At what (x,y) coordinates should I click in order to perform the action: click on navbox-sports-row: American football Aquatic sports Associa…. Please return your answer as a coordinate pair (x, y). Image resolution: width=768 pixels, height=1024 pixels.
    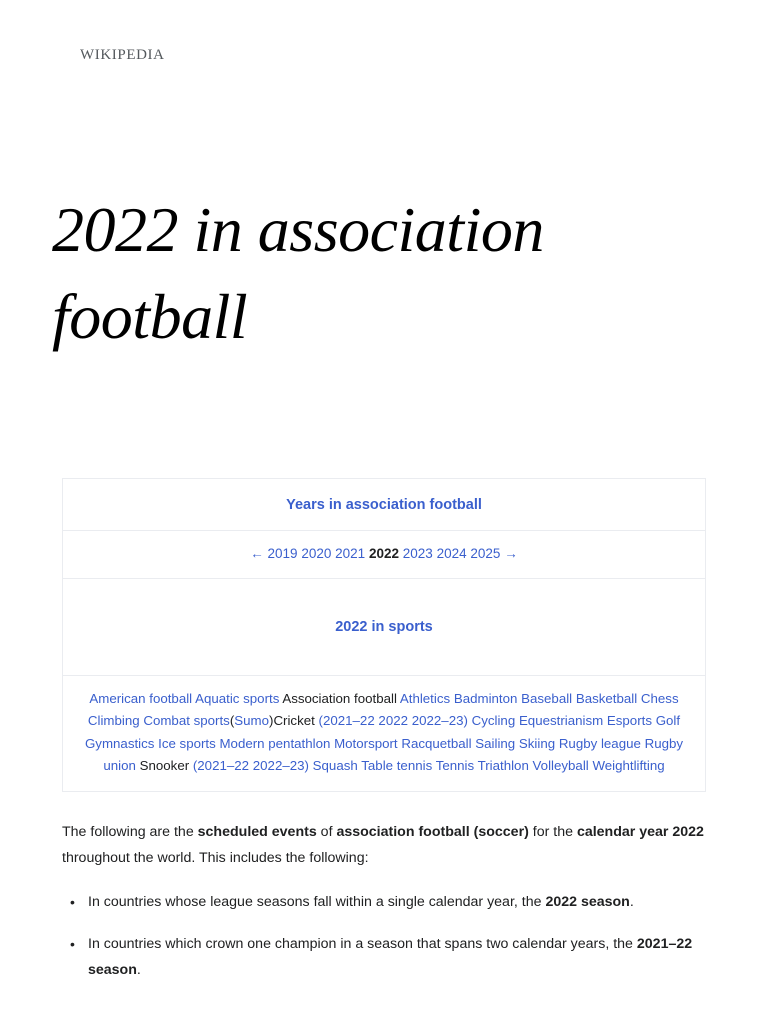
    Looking at the image, I should click on (384, 733).